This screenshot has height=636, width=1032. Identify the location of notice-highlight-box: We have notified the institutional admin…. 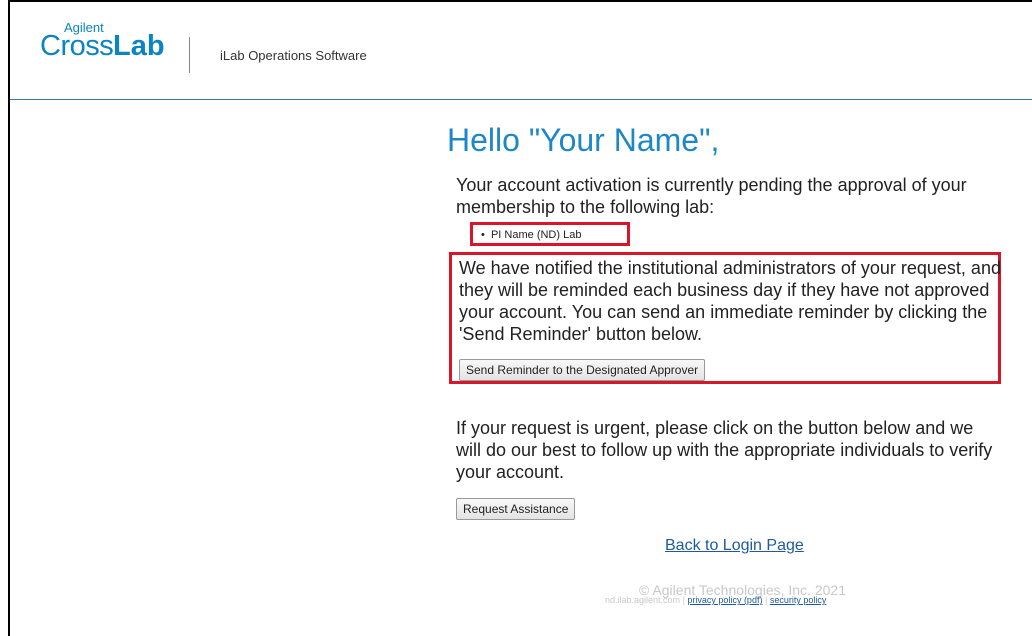
(725, 318).